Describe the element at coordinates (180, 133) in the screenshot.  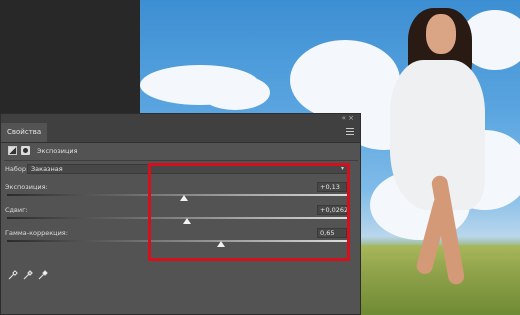
I see `tab-bar: Свойства` at that location.